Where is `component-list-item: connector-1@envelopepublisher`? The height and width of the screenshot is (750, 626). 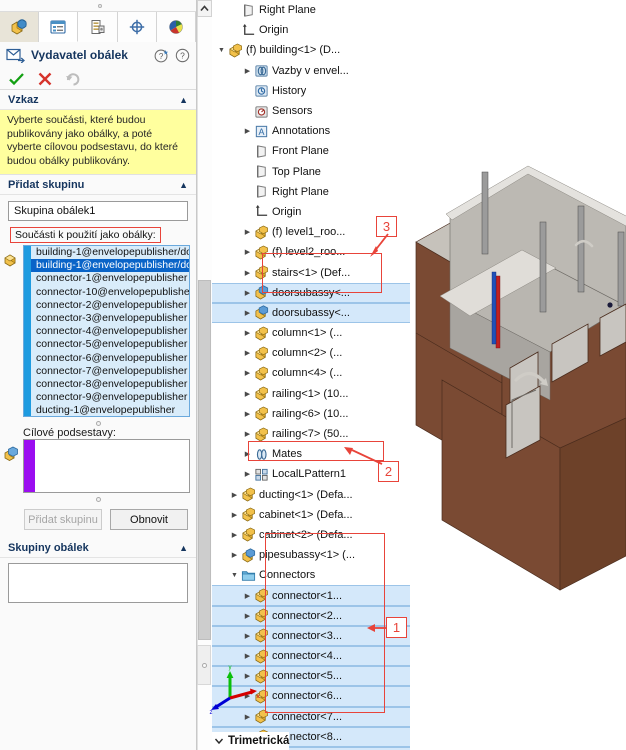
component-list-item: connector-1@envelopepublisher is located at coordinates (106, 279).